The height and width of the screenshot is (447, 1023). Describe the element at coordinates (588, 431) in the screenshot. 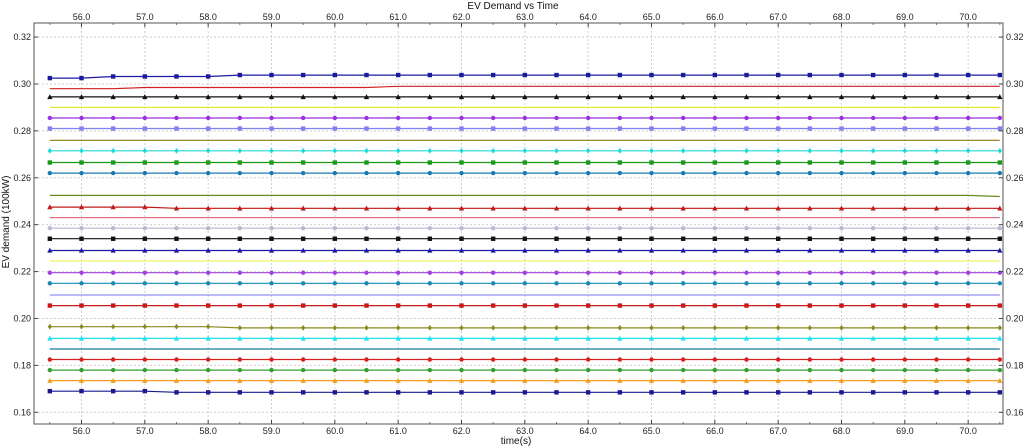

I see `x-tick-label-bottom: 64.0` at that location.